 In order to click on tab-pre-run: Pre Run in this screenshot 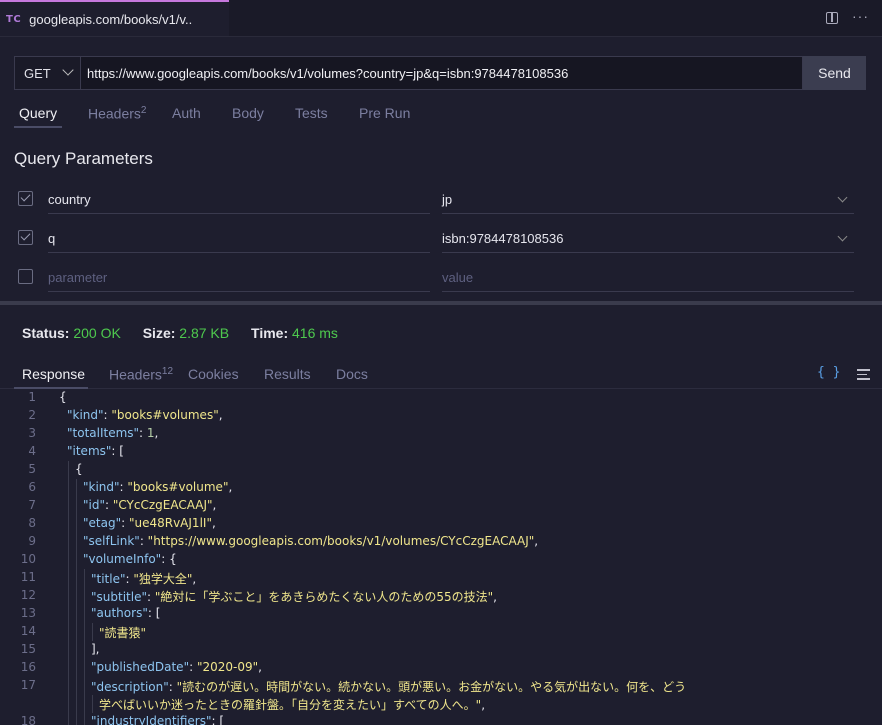, I will do `click(384, 113)`.